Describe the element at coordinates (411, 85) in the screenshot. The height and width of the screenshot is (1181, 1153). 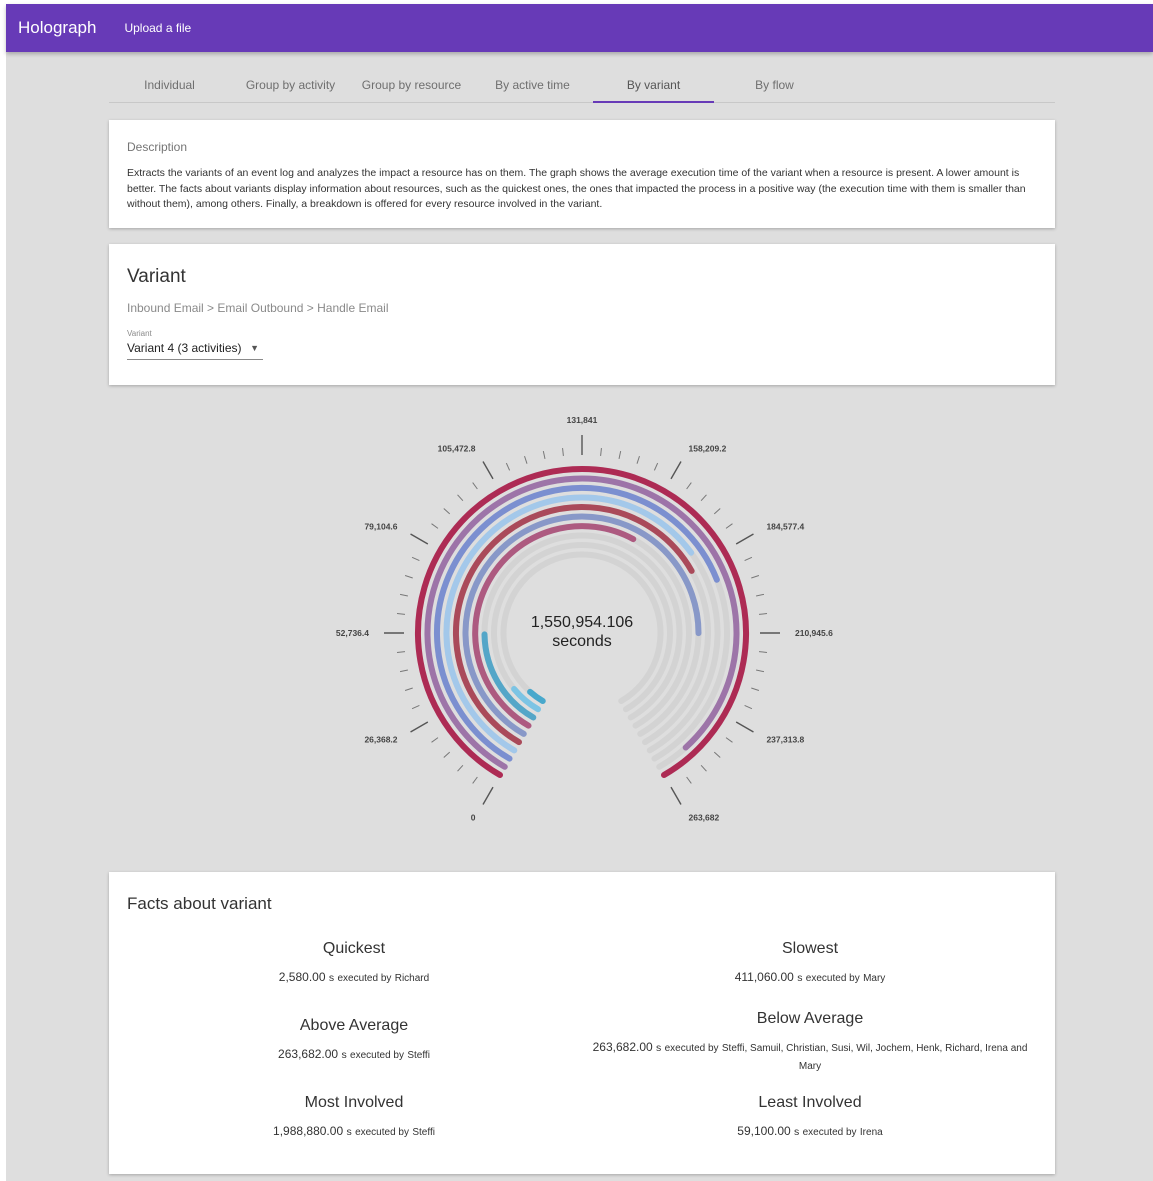
I see `tab-group-by-resource: Group by resource` at that location.